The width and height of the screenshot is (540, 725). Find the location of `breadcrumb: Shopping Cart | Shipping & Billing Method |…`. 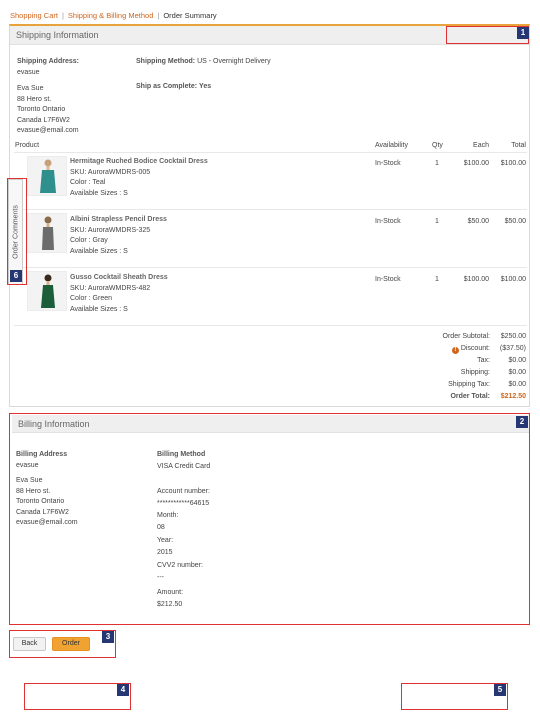

breadcrumb: Shopping Cart | Shipping & Billing Method |… is located at coordinates (113, 15).